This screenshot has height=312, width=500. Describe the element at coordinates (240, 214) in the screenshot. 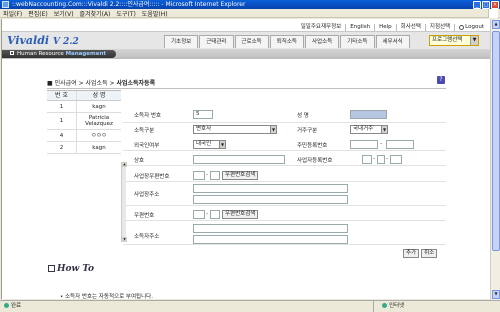

I see `zip-search-button: 우편번호검색` at that location.